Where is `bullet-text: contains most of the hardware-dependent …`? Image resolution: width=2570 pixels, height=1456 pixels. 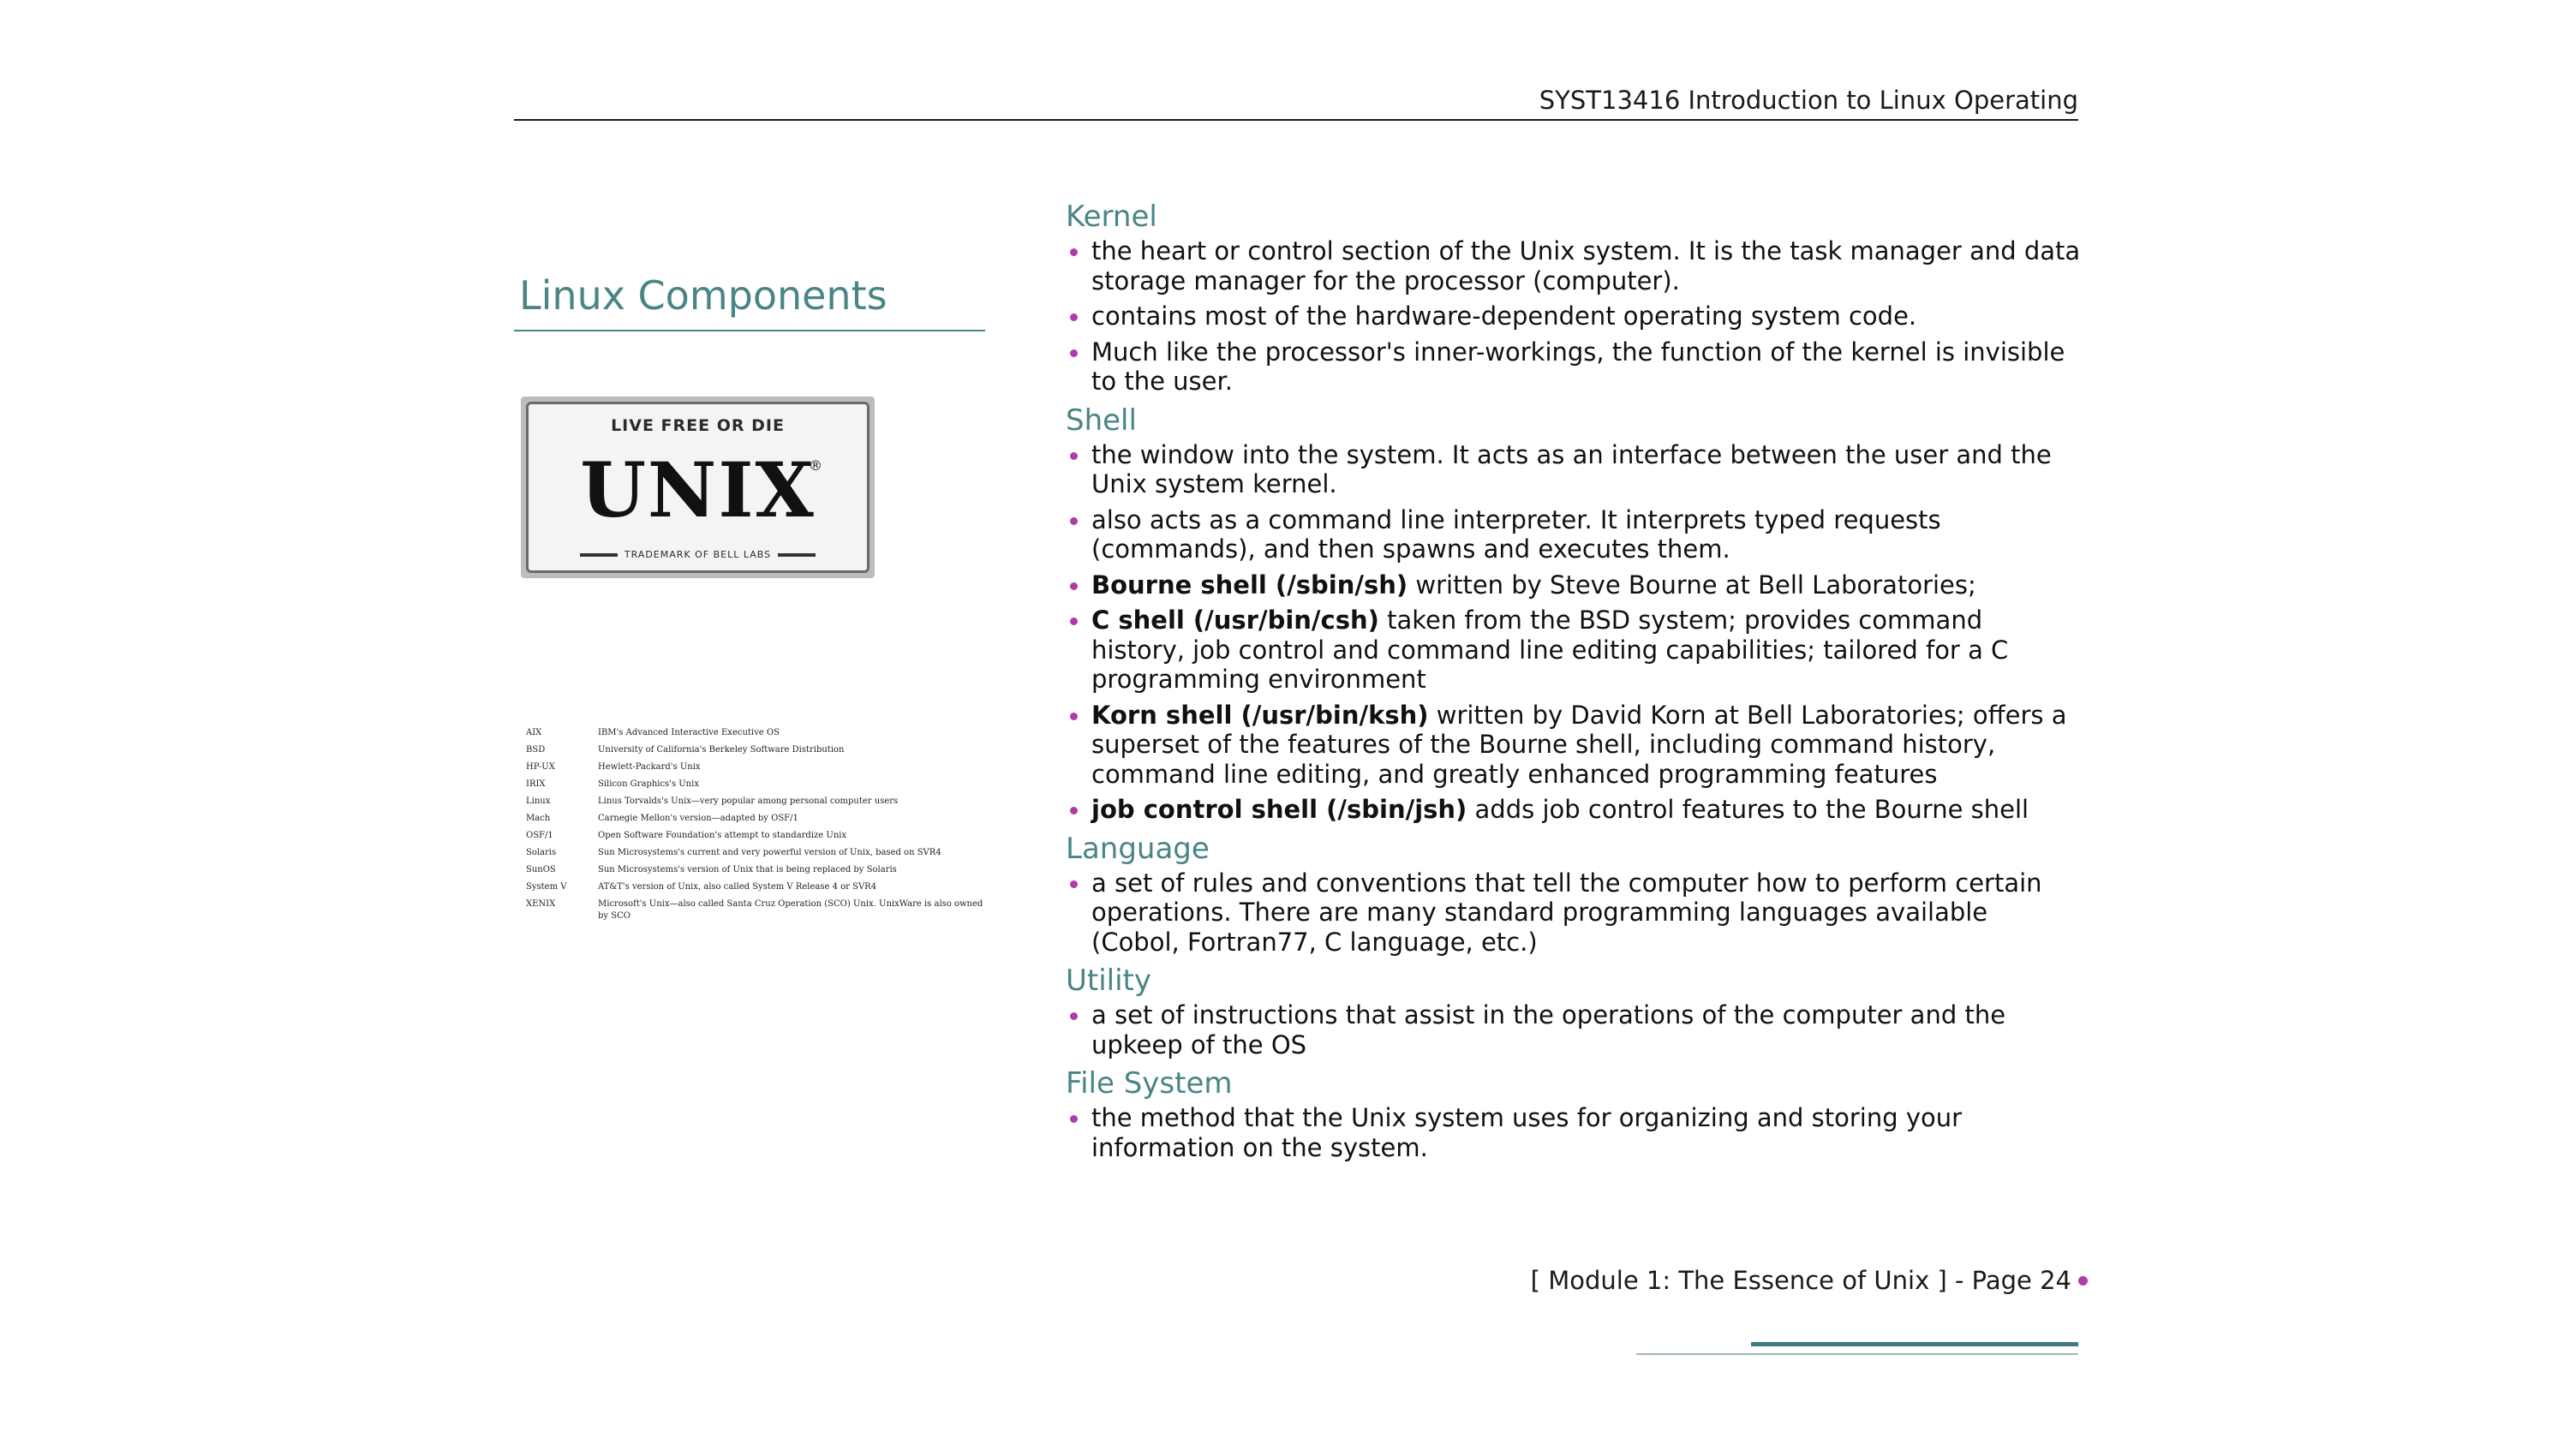 bullet-text: contains most of the hardware-dependent … is located at coordinates (1504, 316).